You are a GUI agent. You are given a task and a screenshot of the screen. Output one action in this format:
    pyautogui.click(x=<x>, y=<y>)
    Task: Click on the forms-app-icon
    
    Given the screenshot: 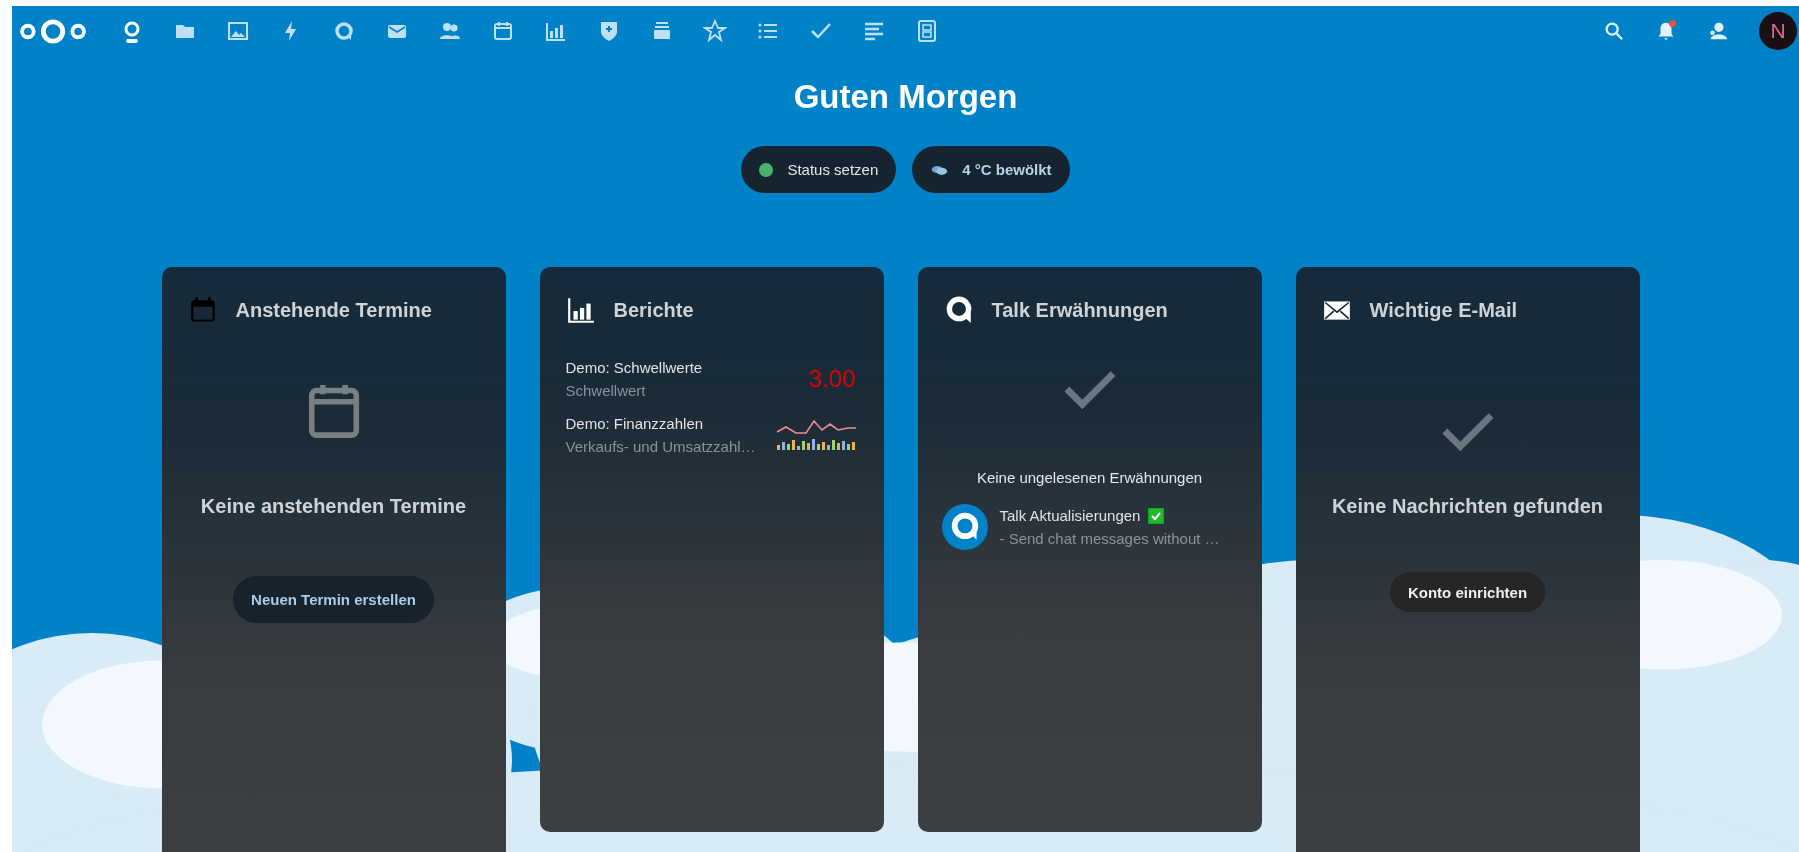 What is the action you would take?
    pyautogui.click(x=927, y=31)
    